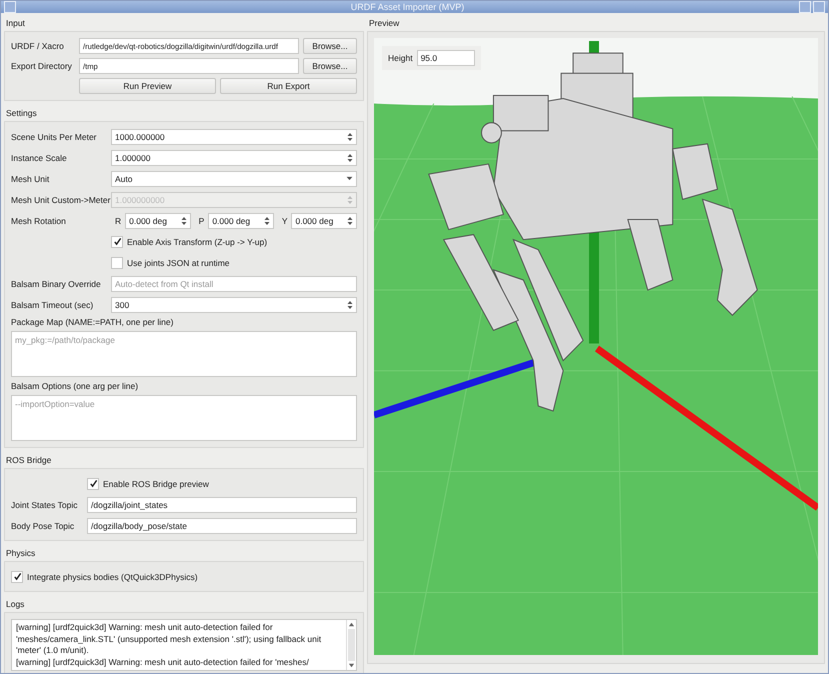 The height and width of the screenshot is (674, 829). I want to click on caret-icon, so click(349, 178).